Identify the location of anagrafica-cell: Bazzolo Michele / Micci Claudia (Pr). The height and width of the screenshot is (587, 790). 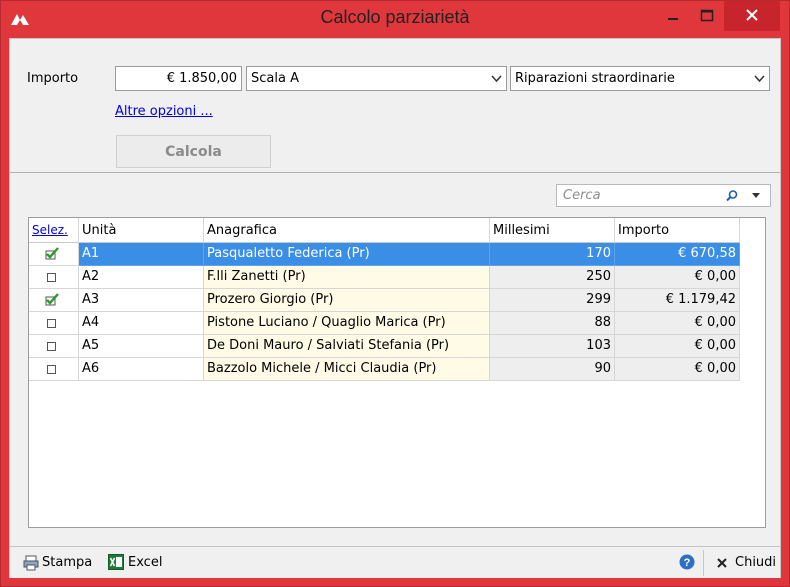
(347, 369).